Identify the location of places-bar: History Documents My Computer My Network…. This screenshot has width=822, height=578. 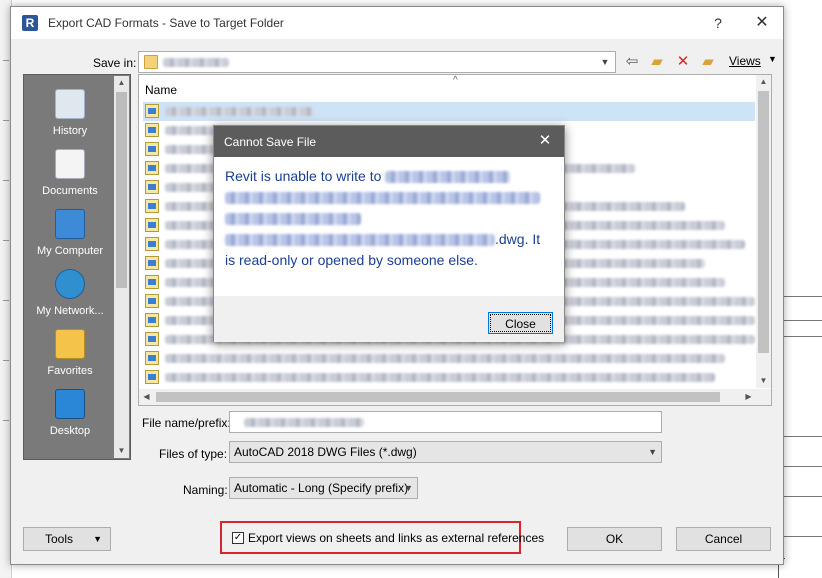
(77, 267).